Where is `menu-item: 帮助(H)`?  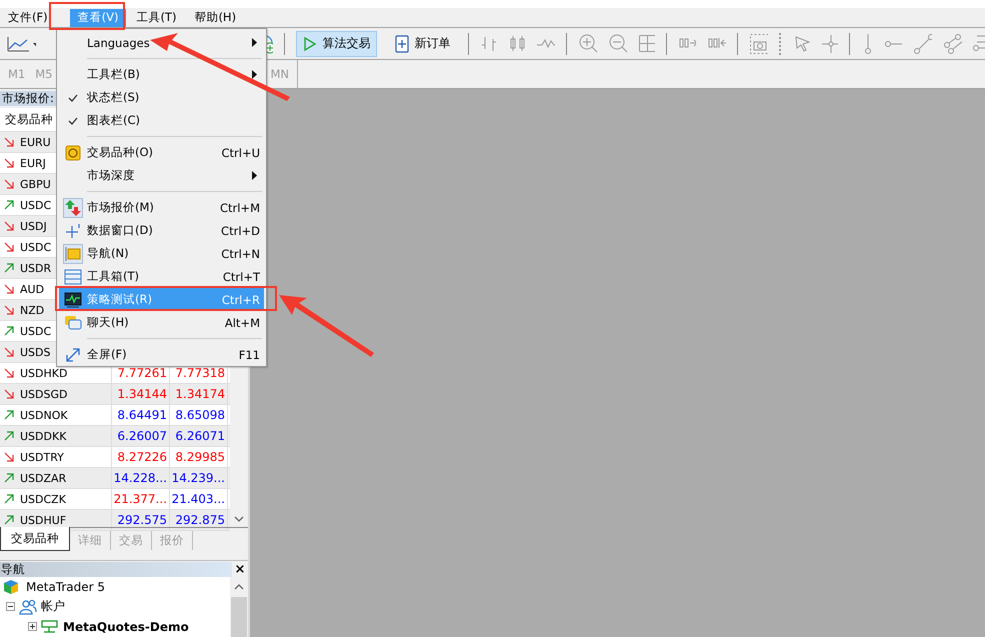 menu-item: 帮助(H) is located at coordinates (215, 17).